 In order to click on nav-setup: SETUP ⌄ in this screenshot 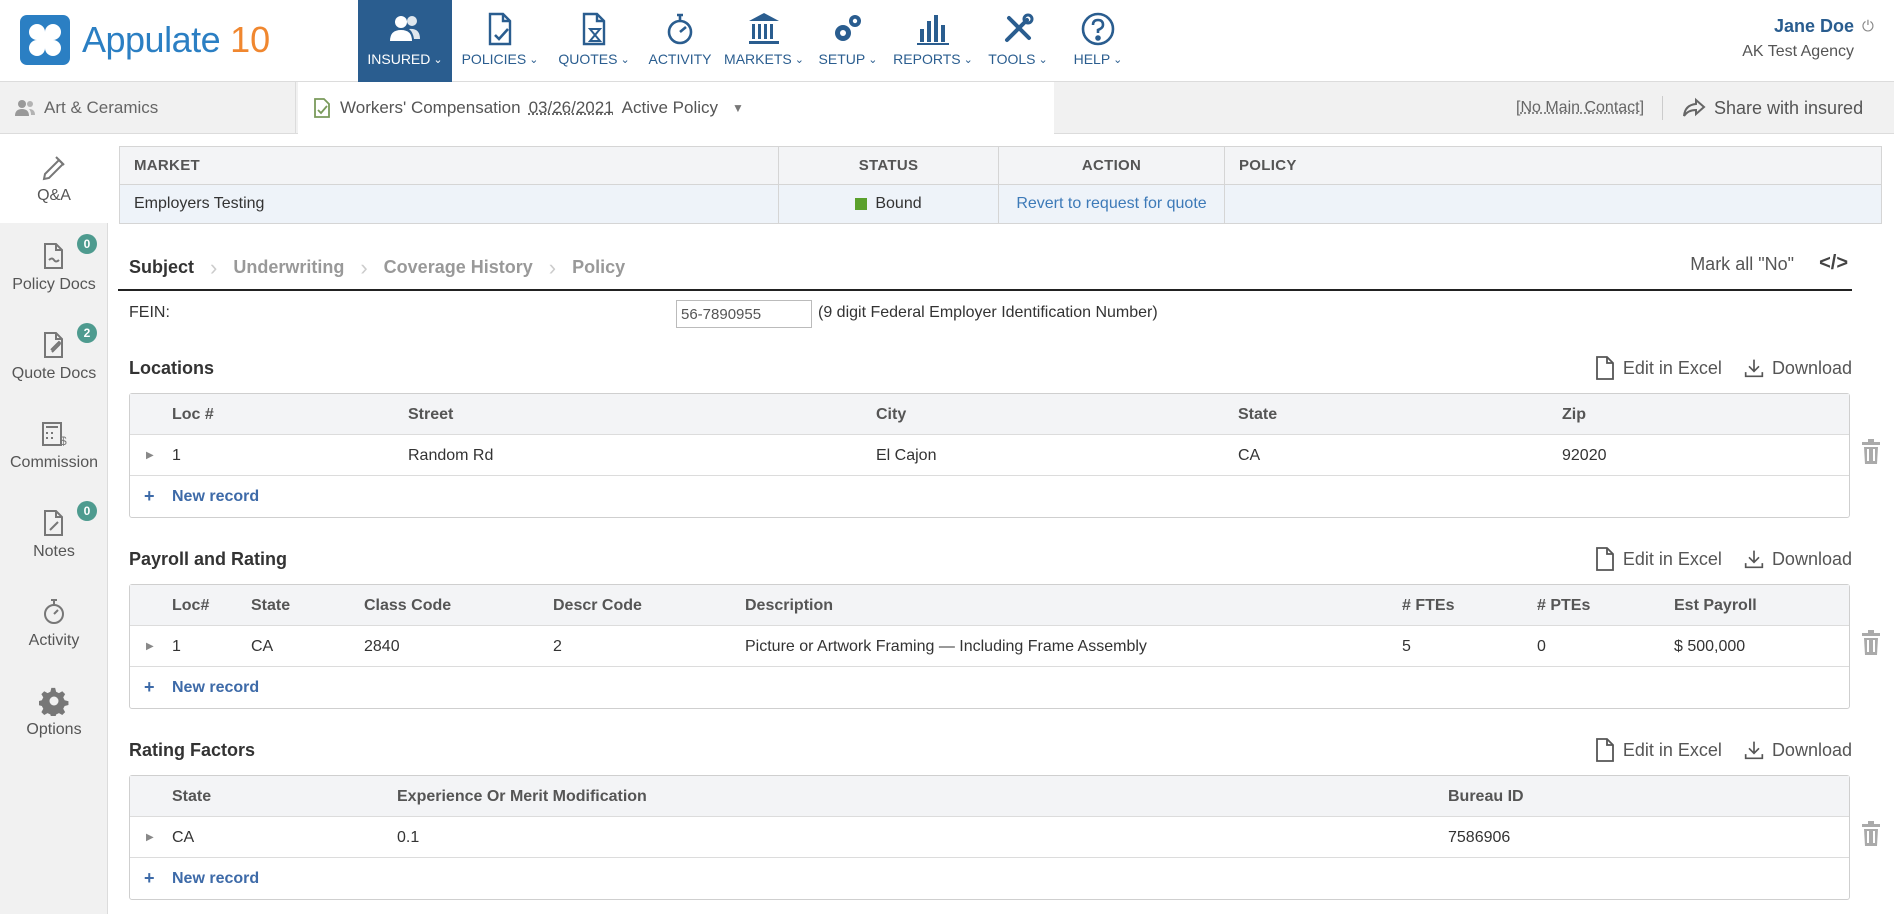, I will do `click(848, 41)`.